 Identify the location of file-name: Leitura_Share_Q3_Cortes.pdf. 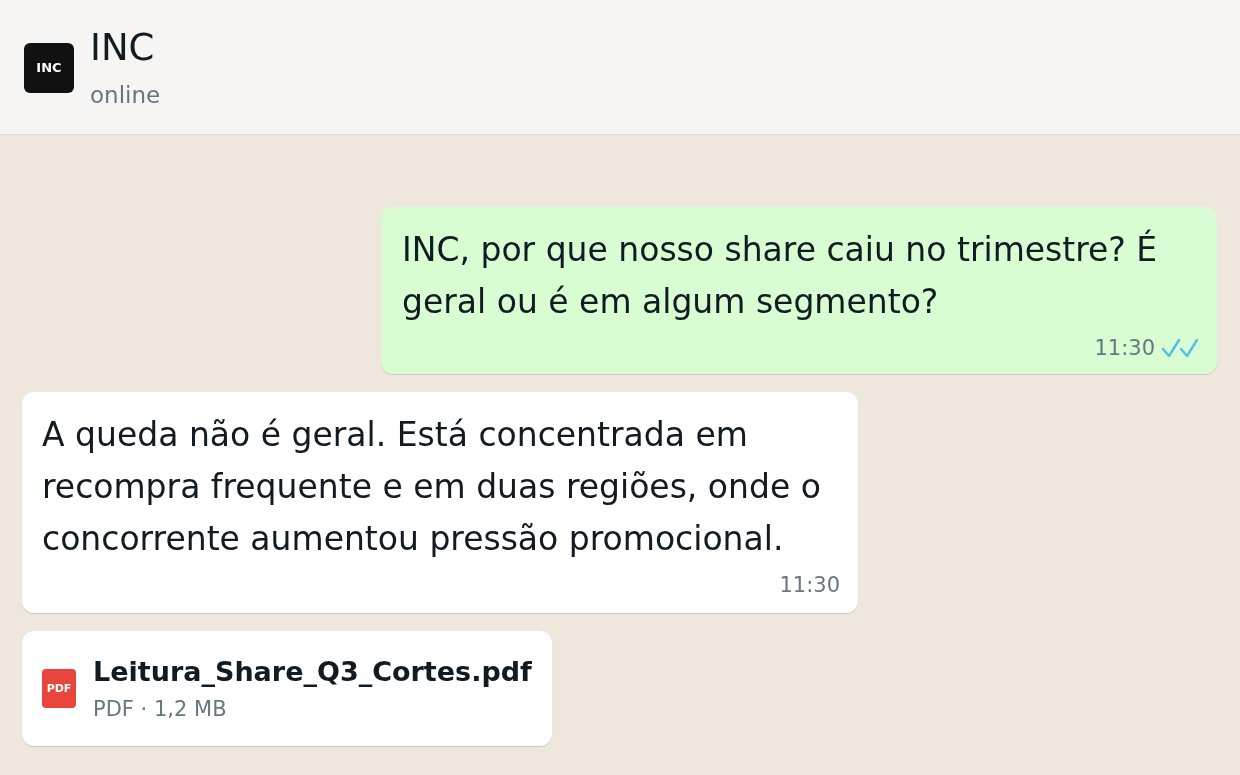
(312, 671).